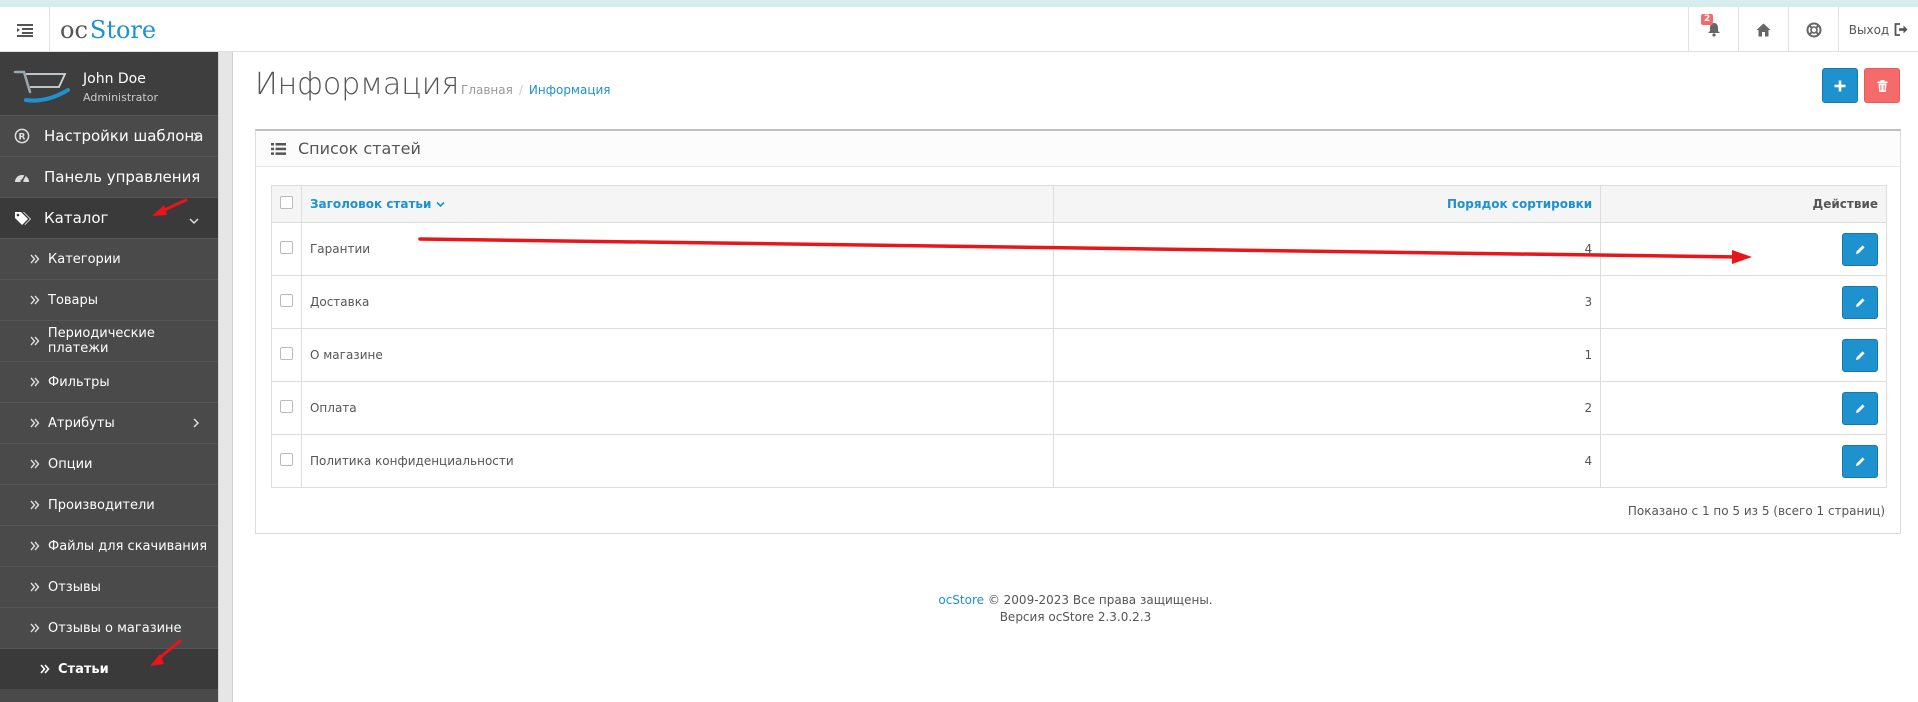  I want to click on select-all-cell, so click(286, 204).